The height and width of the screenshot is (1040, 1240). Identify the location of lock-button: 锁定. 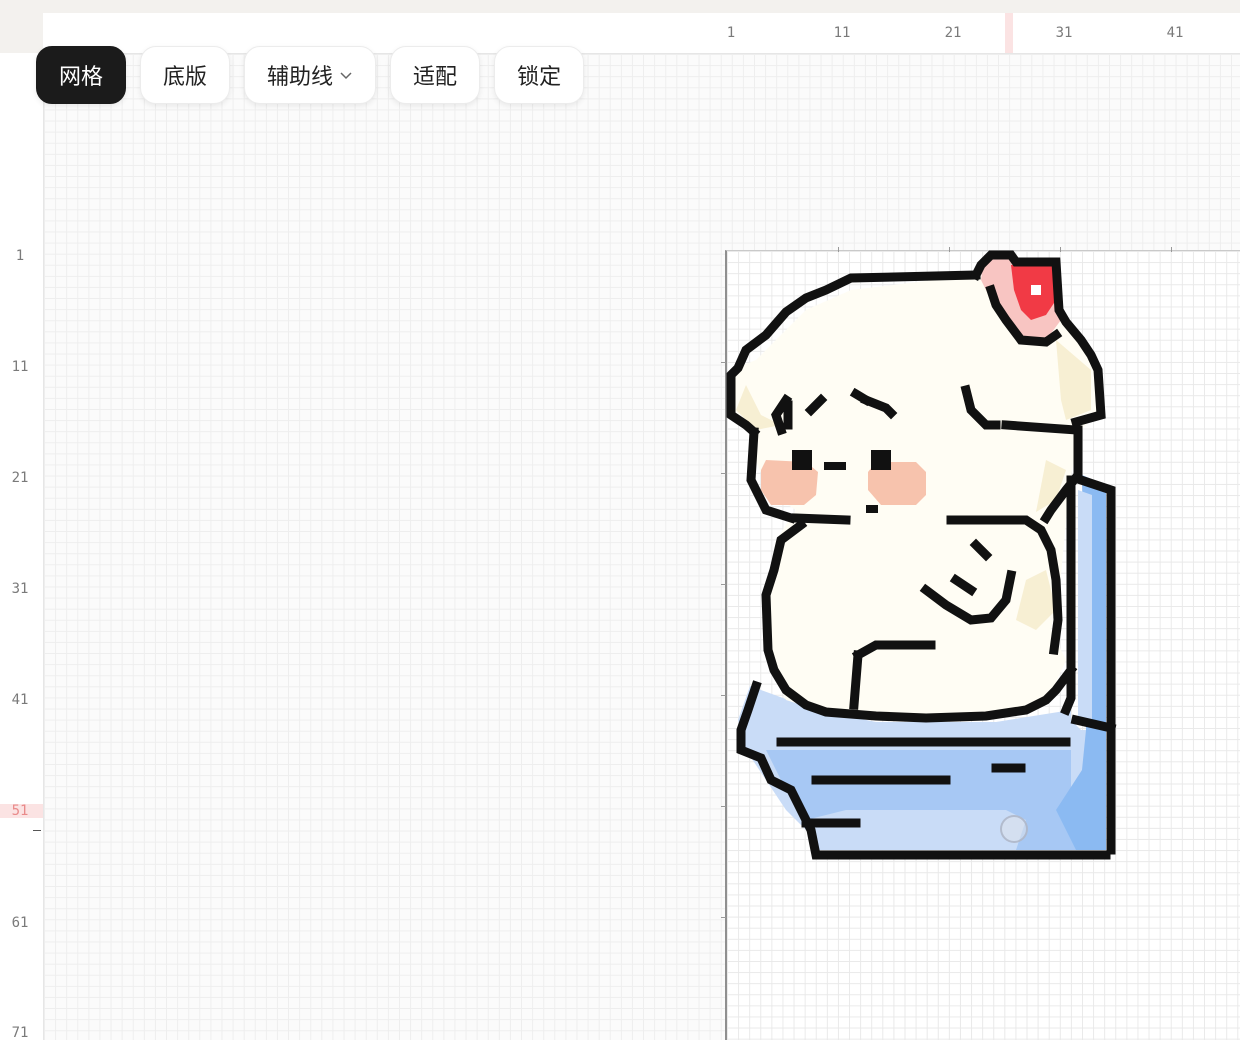
(539, 75).